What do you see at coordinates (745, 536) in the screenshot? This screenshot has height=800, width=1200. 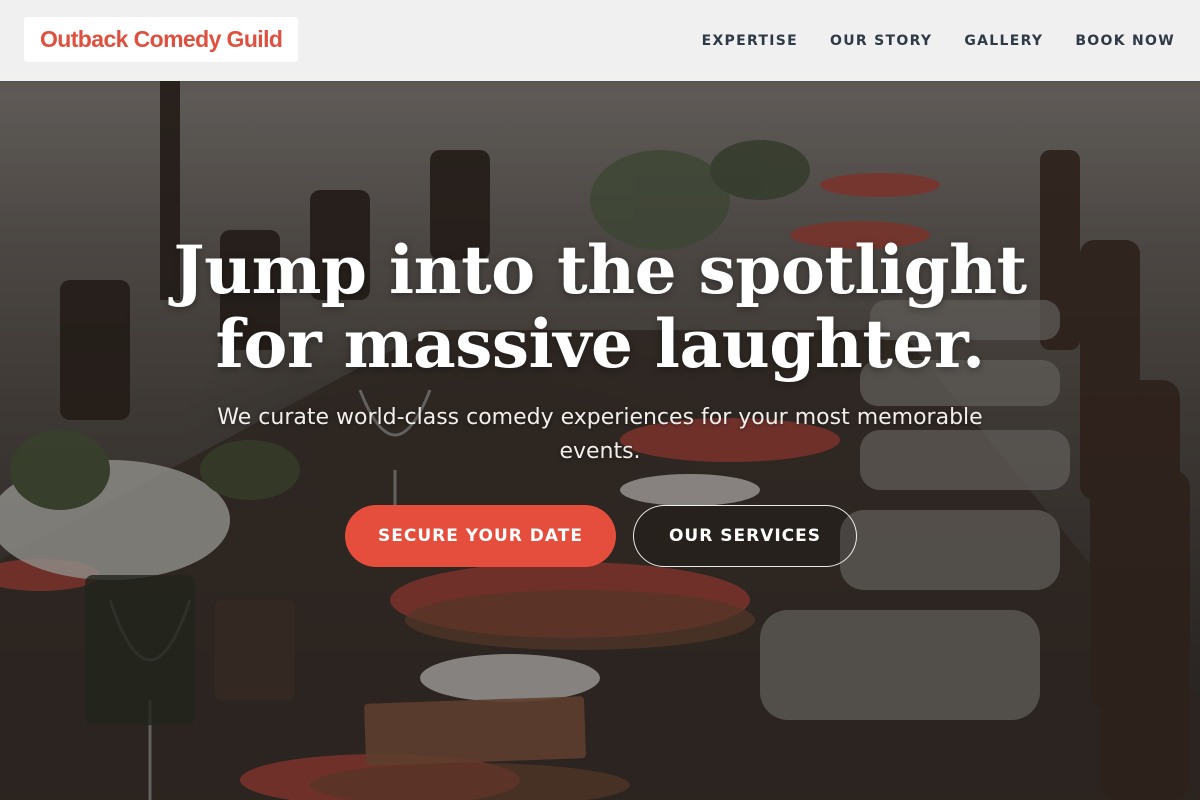 I see `our-services-button: OUR SERVICES` at bounding box center [745, 536].